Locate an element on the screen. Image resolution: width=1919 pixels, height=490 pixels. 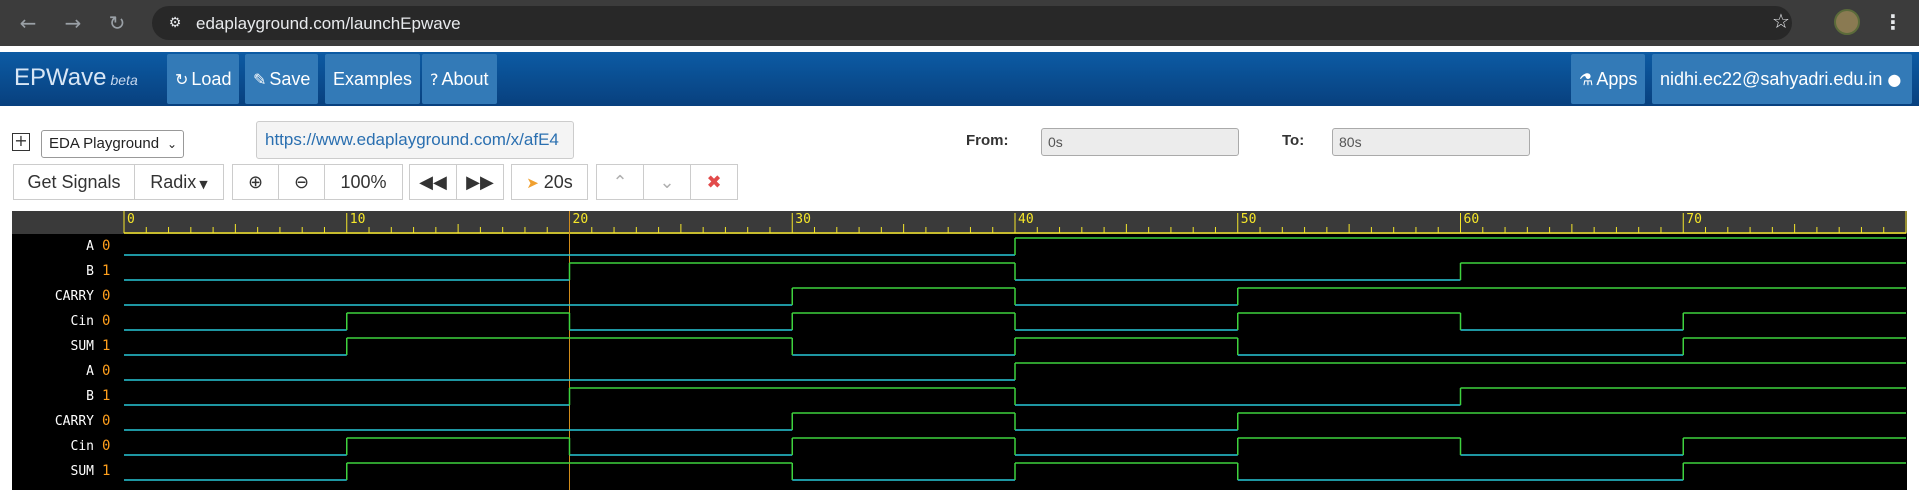
zoom-level-value: 100% is located at coordinates (363, 182).